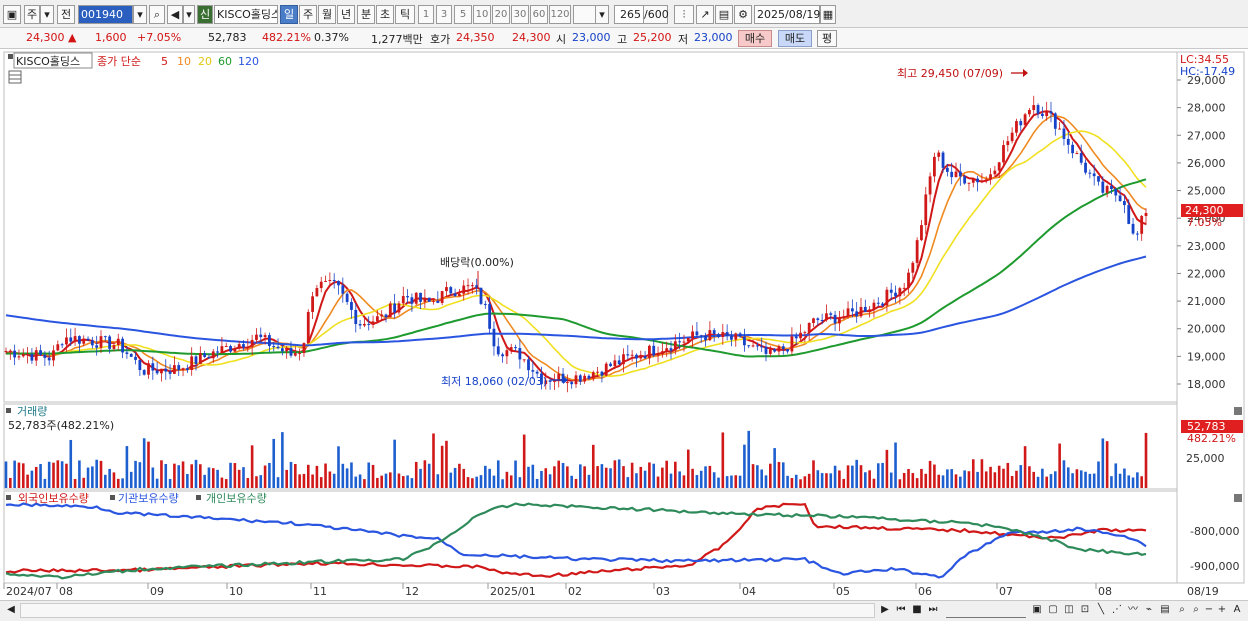  What do you see at coordinates (828, 14) in the screenshot?
I see `calendar-icon: ▦` at bounding box center [828, 14].